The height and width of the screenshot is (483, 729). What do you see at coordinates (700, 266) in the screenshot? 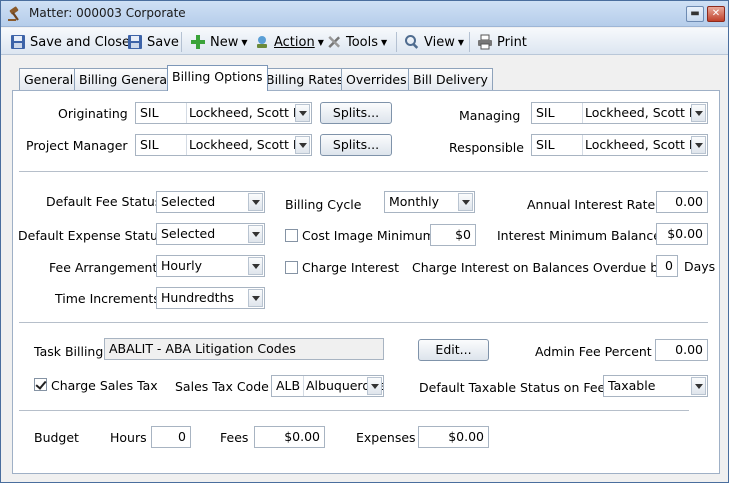
I see `overdue-days-unit: Days` at bounding box center [700, 266].